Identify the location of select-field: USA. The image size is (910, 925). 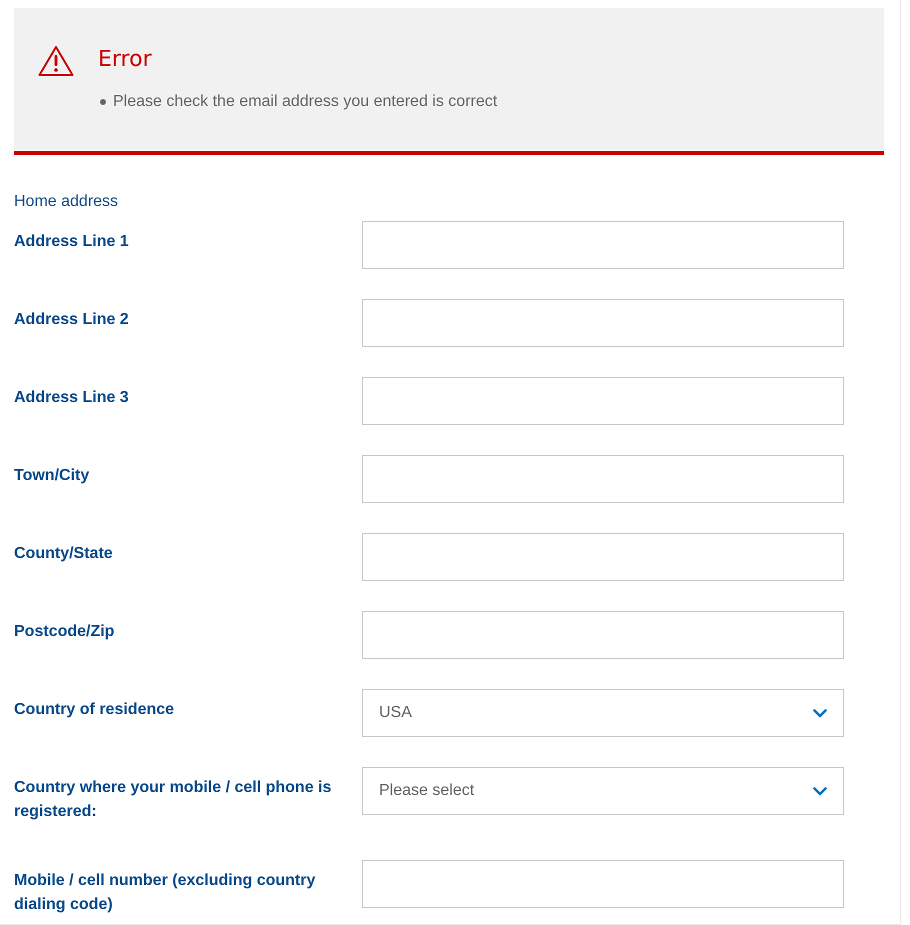
(603, 713).